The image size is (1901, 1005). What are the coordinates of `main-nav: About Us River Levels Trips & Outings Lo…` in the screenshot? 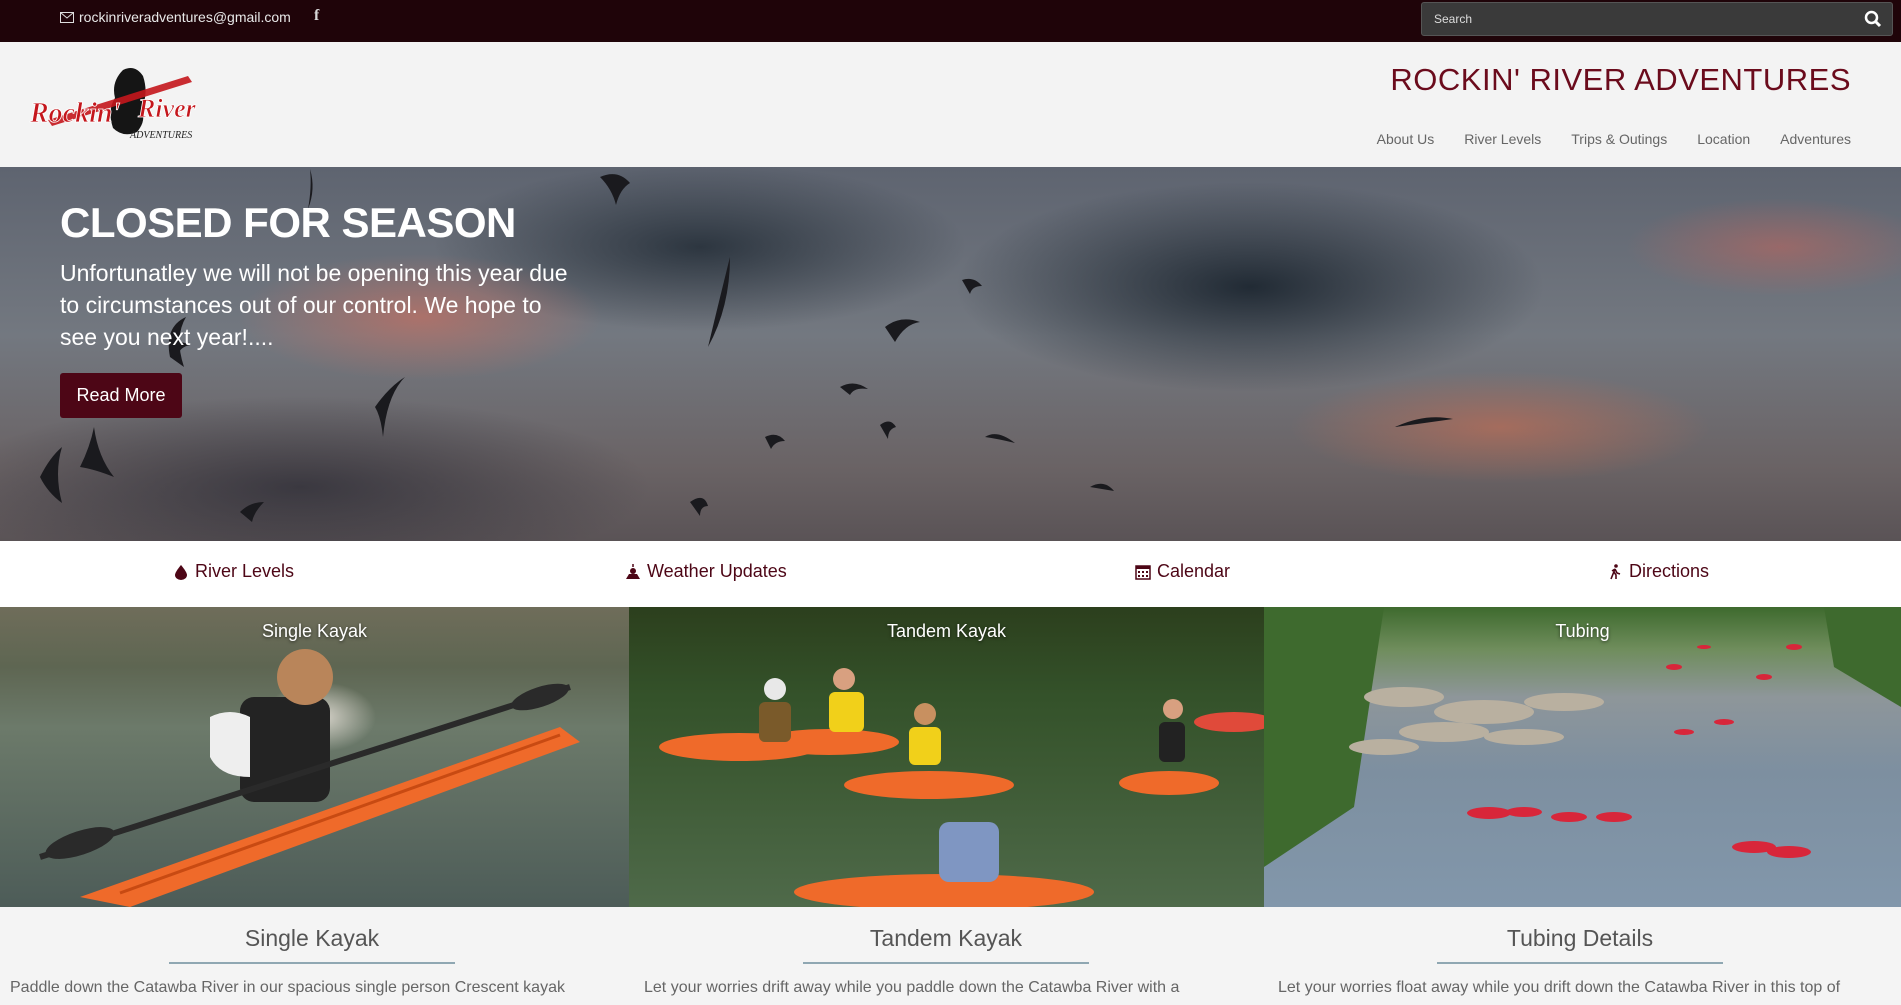 It's located at (1614, 139).